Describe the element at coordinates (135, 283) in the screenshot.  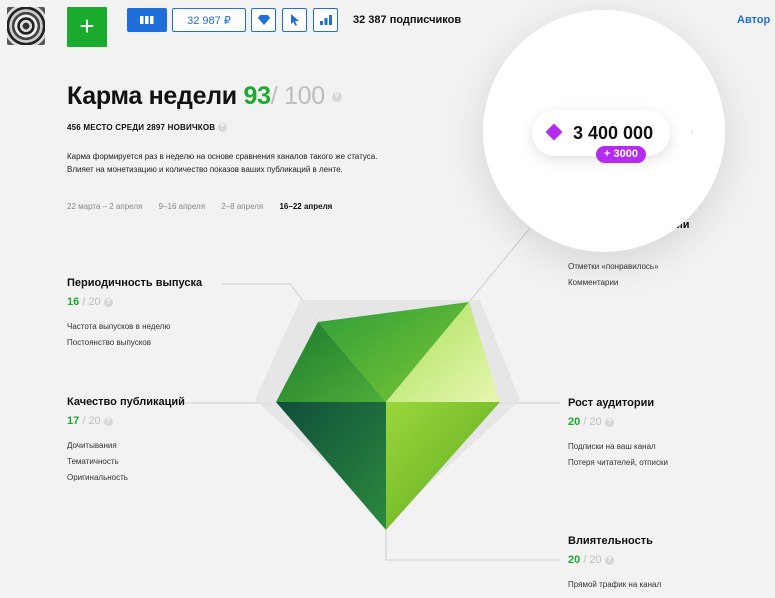
I see `metric-title: Периодичность выпуска` at that location.